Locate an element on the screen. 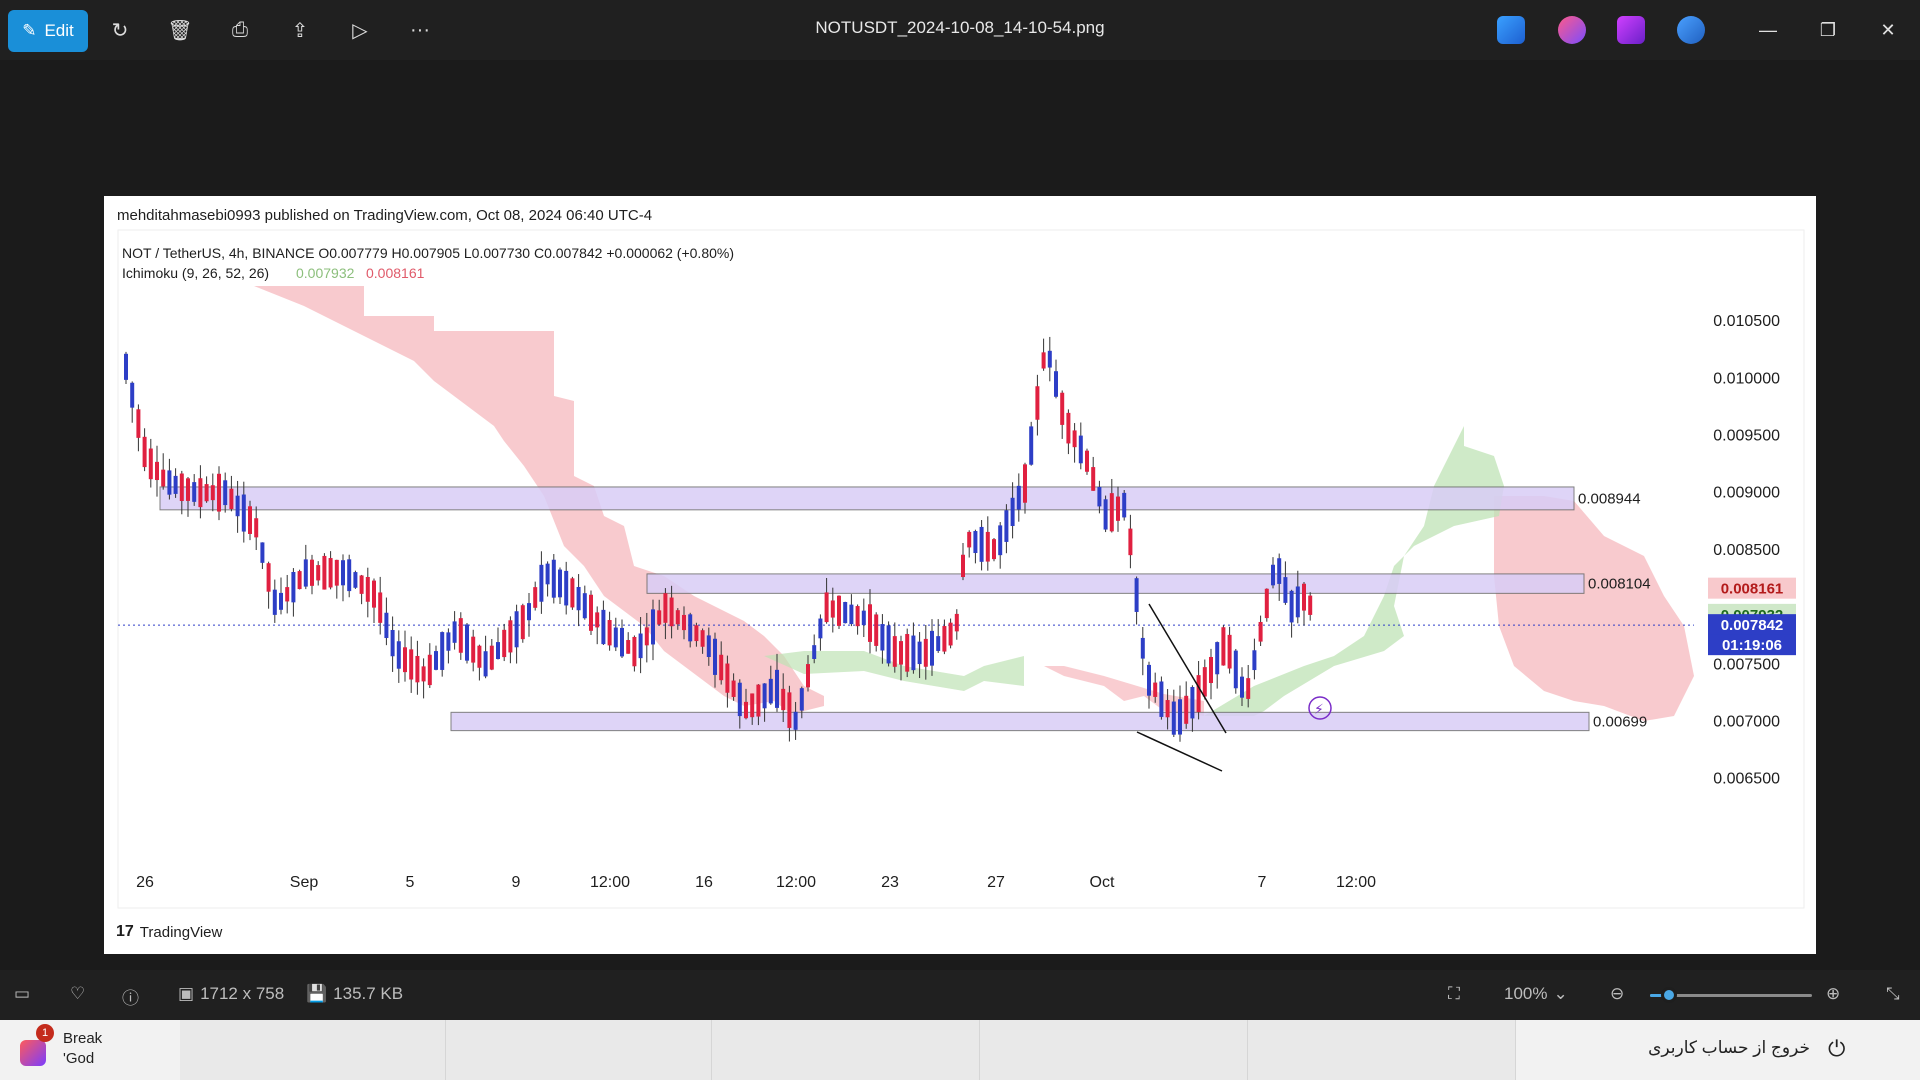 This screenshot has height=1080, width=1920. news-title: Break is located at coordinates (83, 1038).